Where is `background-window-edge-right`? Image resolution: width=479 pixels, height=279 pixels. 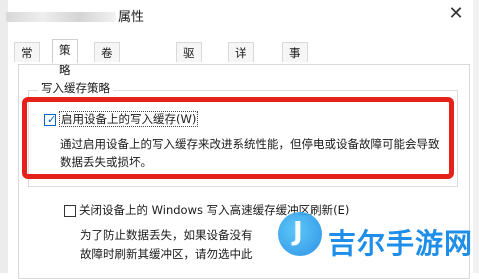
background-window-edge-right is located at coordinates (476, 136).